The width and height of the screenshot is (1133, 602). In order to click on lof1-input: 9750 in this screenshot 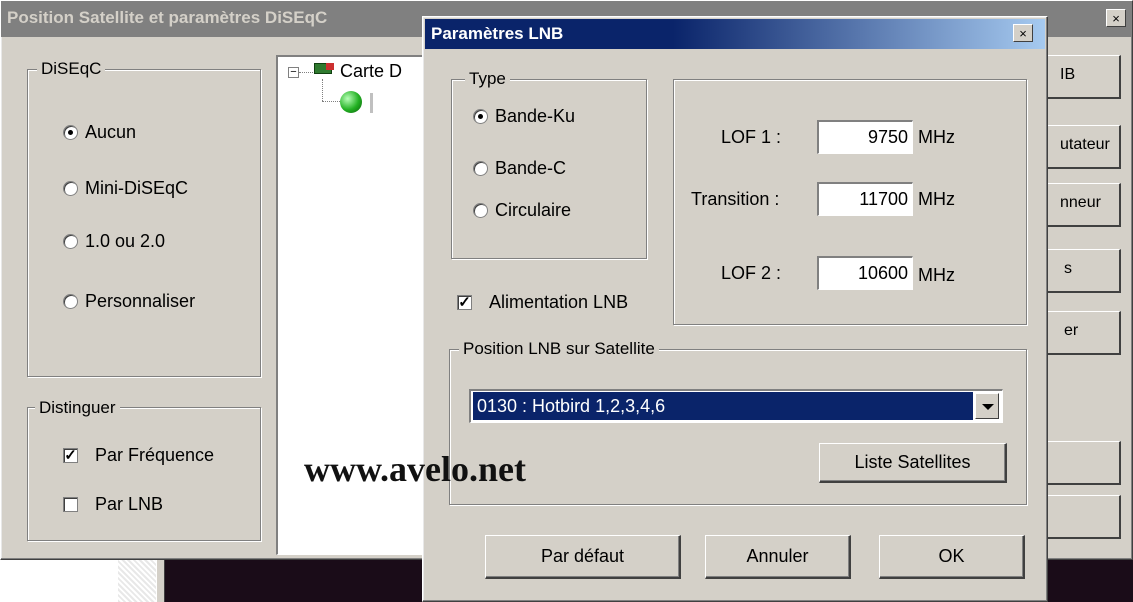, I will do `click(865, 137)`.